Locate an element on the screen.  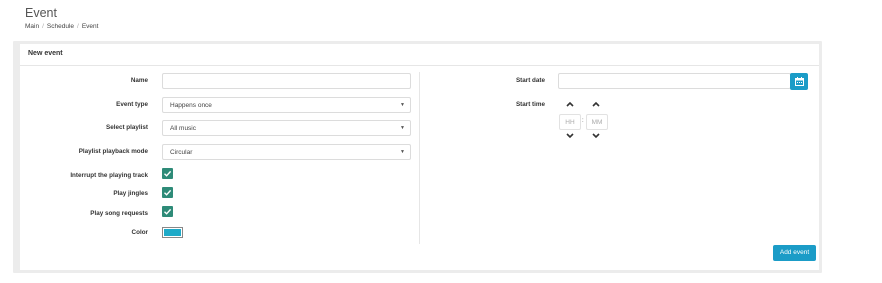
hour-input: HH is located at coordinates (570, 122).